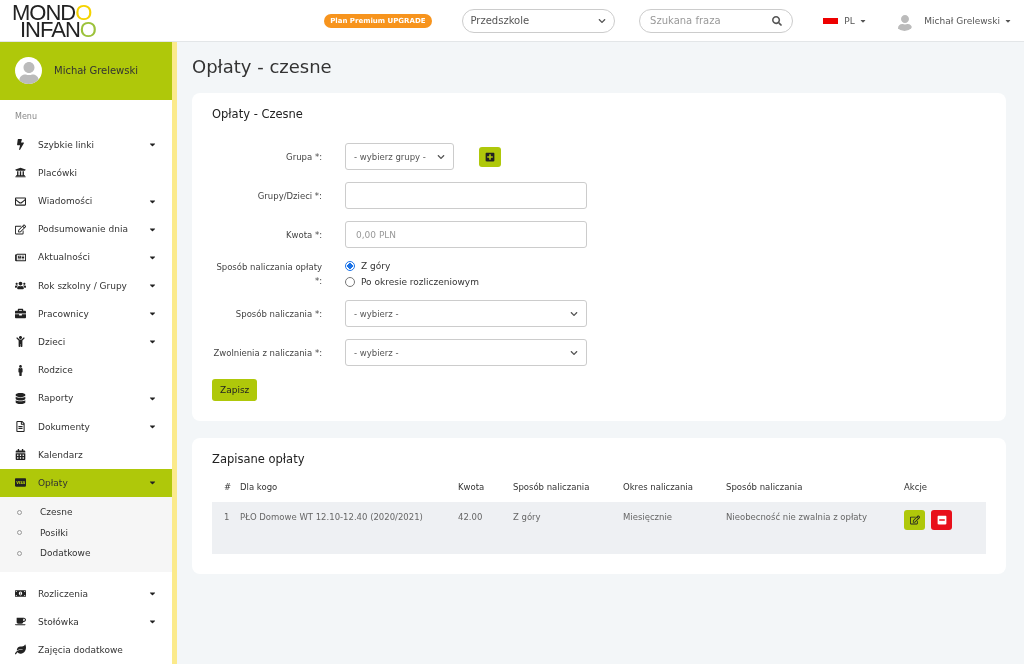 The height and width of the screenshot is (664, 1024). I want to click on add-button, so click(490, 156).